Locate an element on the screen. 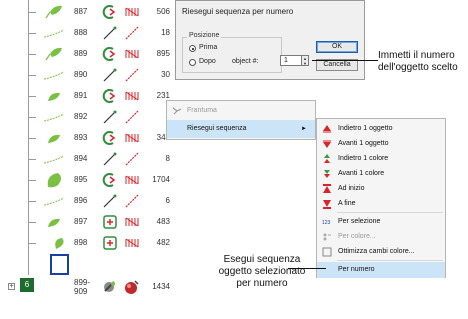 The image size is (468, 319). object-row: 891 231 is located at coordinates (103, 96).